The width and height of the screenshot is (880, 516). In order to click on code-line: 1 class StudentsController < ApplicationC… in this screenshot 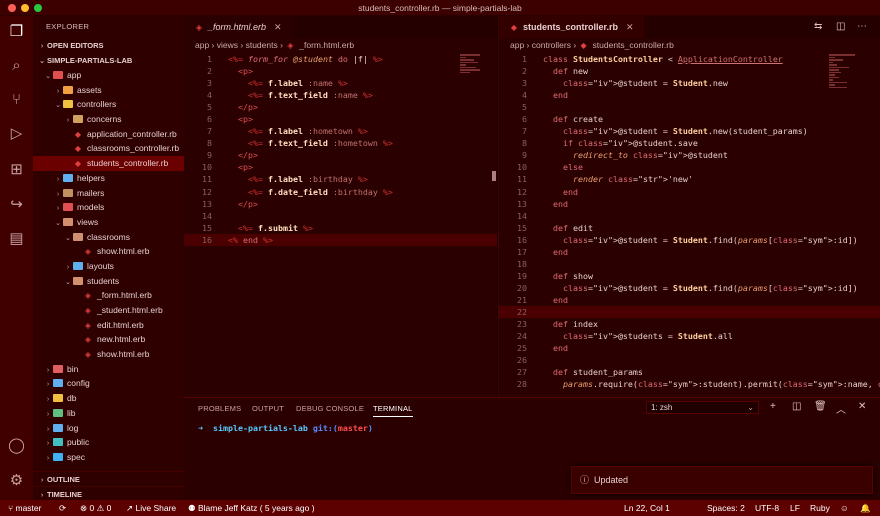, I will do `click(689, 59)`.